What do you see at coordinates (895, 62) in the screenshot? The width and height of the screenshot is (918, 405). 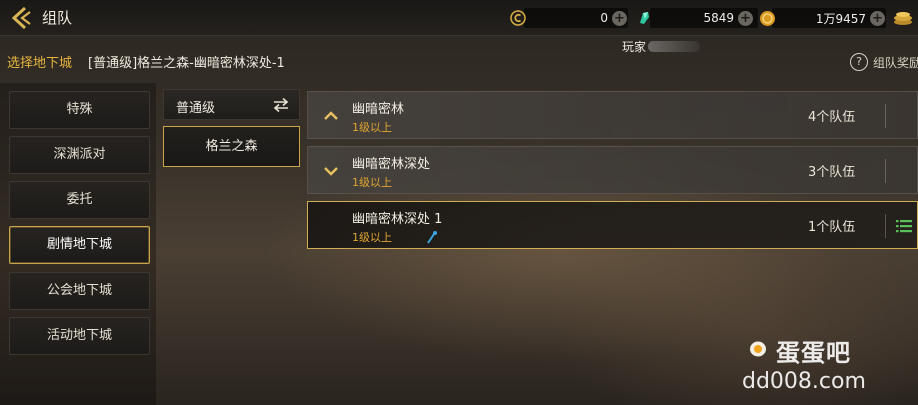 I see `team-reward-label: 组队奖励` at bounding box center [895, 62].